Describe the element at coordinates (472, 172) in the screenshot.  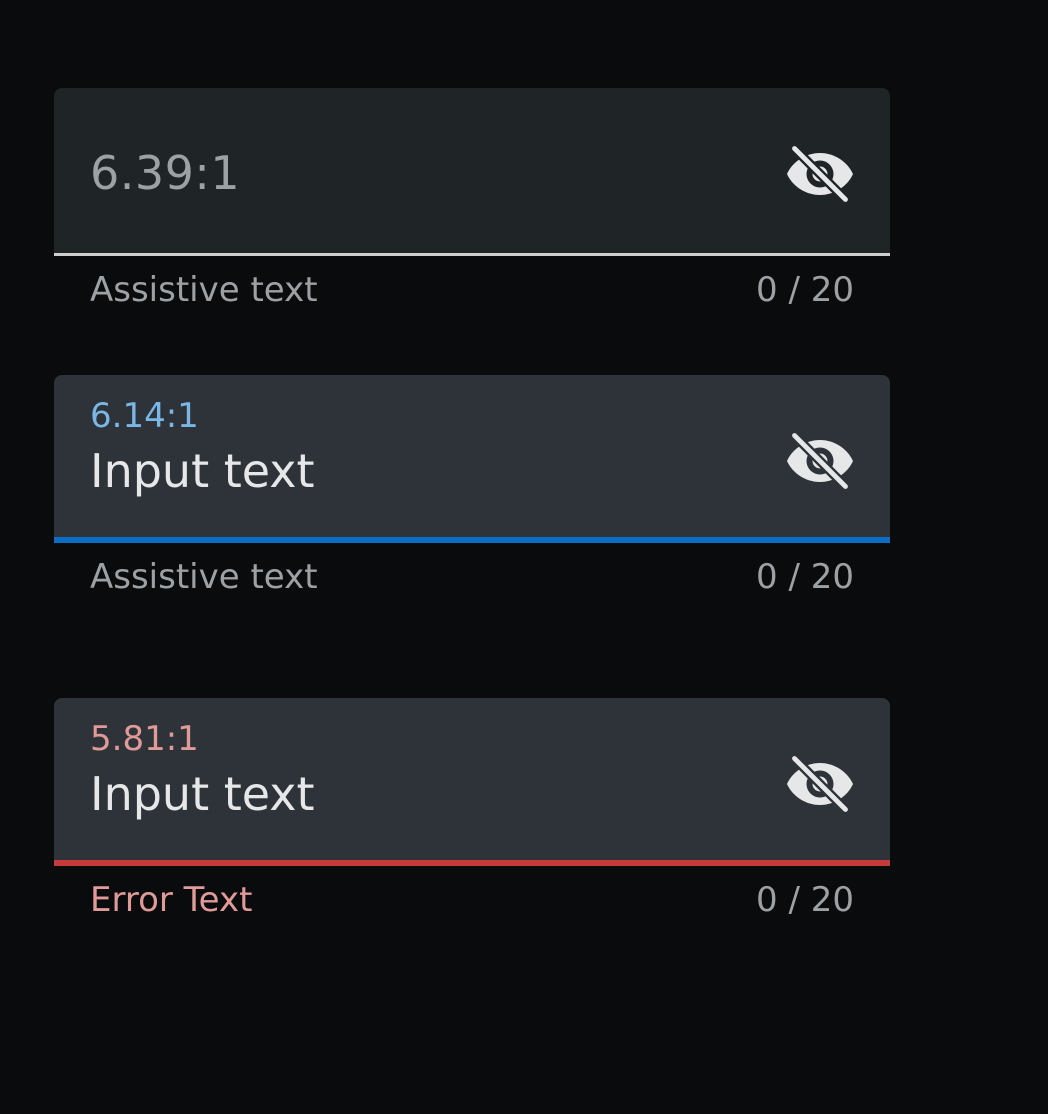
I see `password-field-enabled: 6.39:1` at that location.